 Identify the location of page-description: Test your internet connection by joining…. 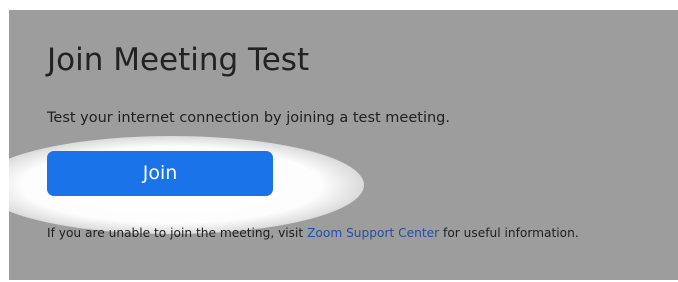
(248, 118).